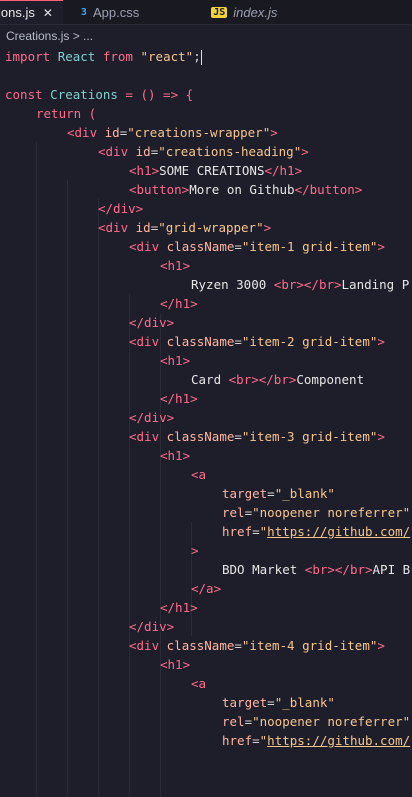 The image size is (412, 797). I want to click on jsx-text: SOME CREATIONS, so click(212, 170).